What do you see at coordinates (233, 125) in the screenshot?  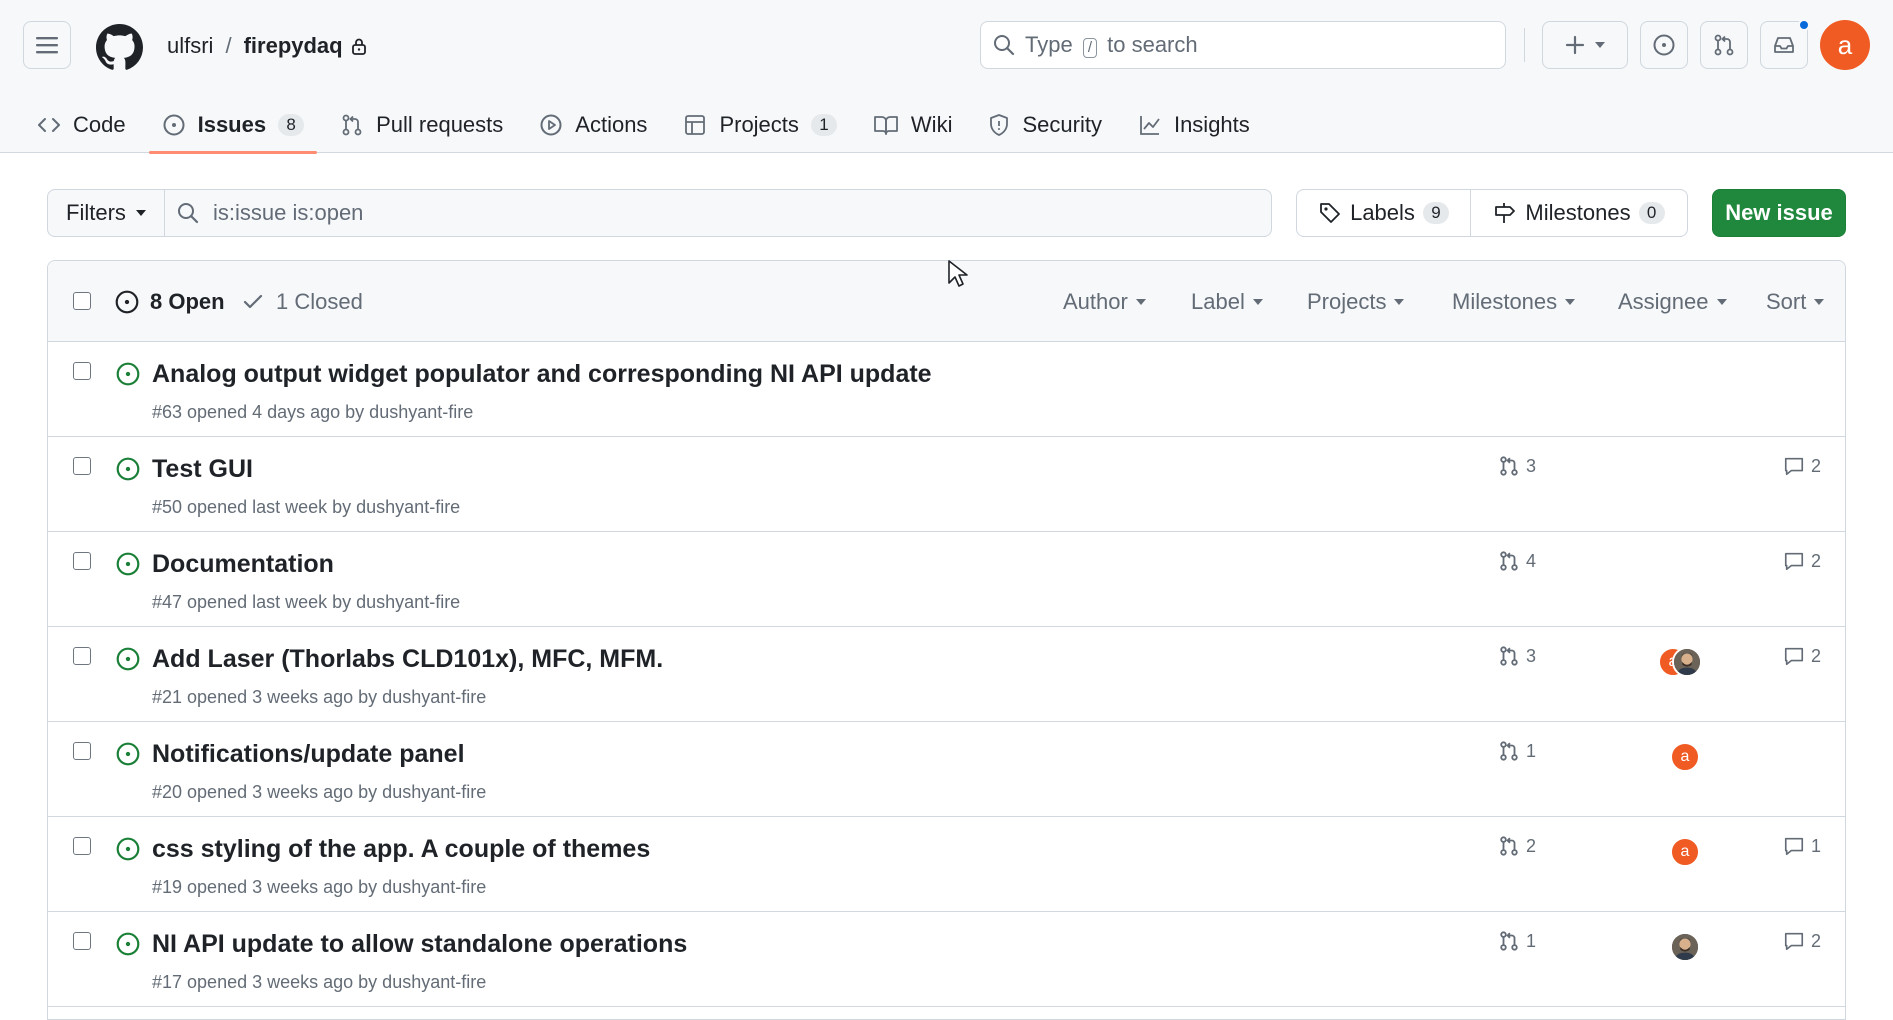 I see `tab-issues: Issues 8` at bounding box center [233, 125].